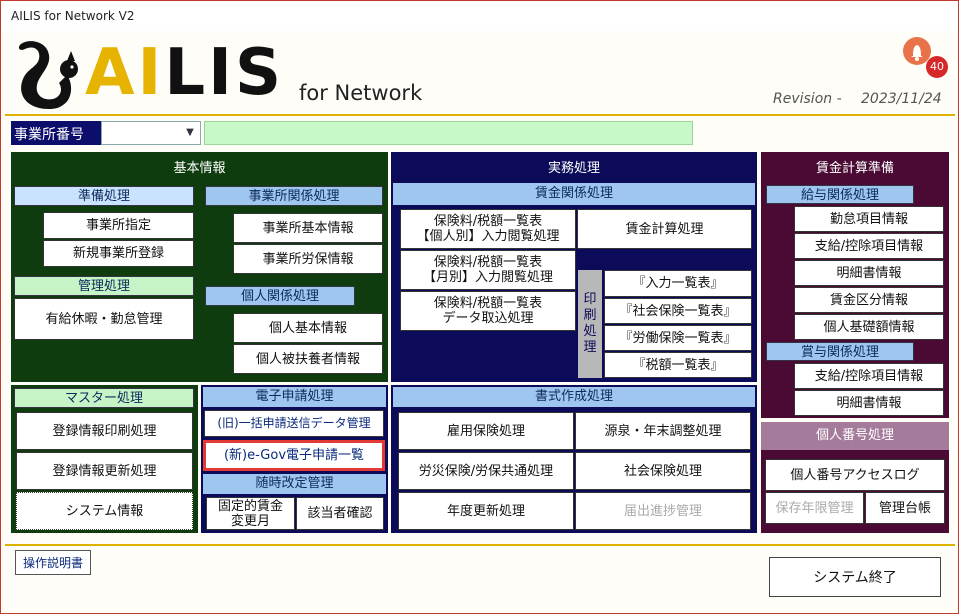 The height and width of the screenshot is (614, 959). I want to click on hokenryo-tsuki-button: 保険料/税額一覧表 【月別】入力閲覧処理, so click(488, 270).